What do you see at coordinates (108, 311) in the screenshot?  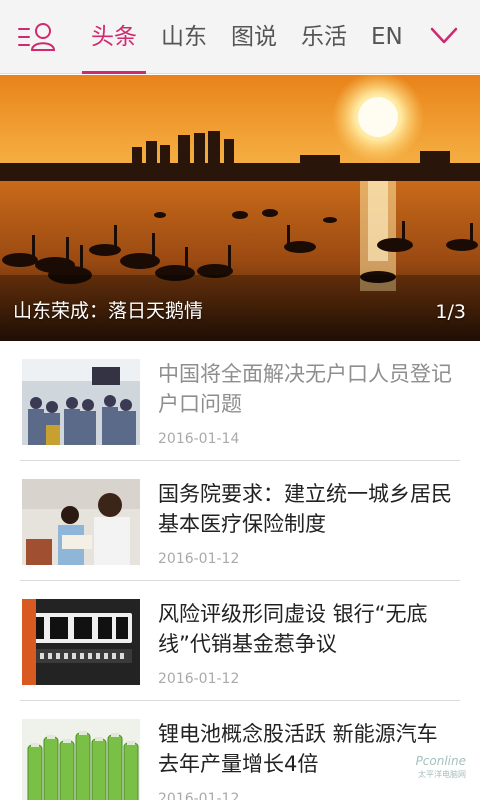 I see `hero-caption: 山东荣成：落日天鹅情` at bounding box center [108, 311].